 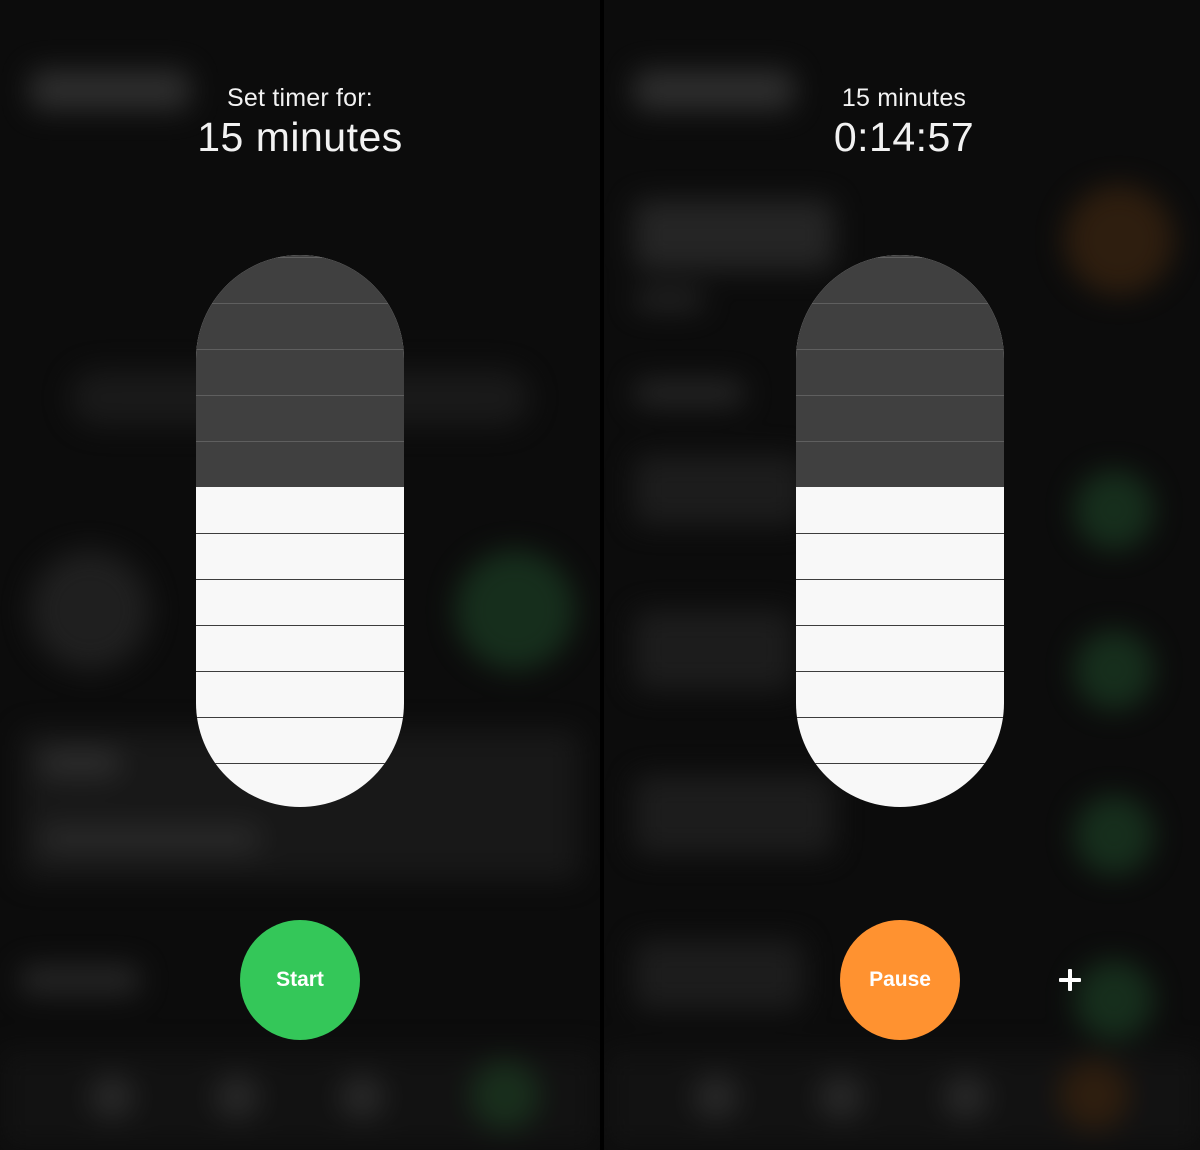 I want to click on duration-slider, so click(x=300, y=531).